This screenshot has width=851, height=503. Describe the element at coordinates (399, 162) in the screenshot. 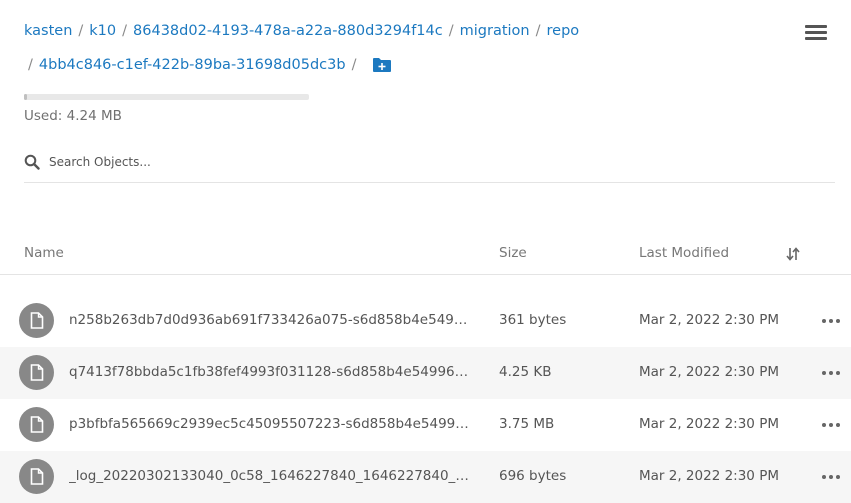

I see `search-input` at that location.